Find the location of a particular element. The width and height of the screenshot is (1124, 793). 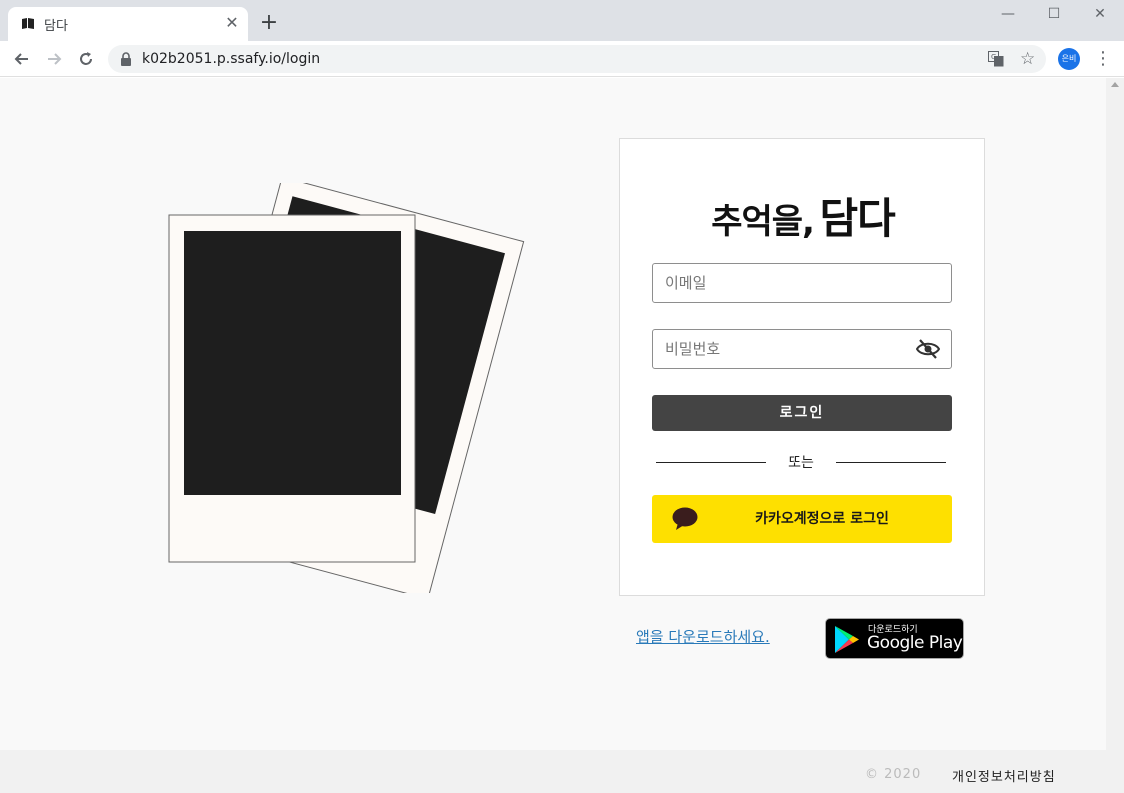

divider-line-right is located at coordinates (891, 462).